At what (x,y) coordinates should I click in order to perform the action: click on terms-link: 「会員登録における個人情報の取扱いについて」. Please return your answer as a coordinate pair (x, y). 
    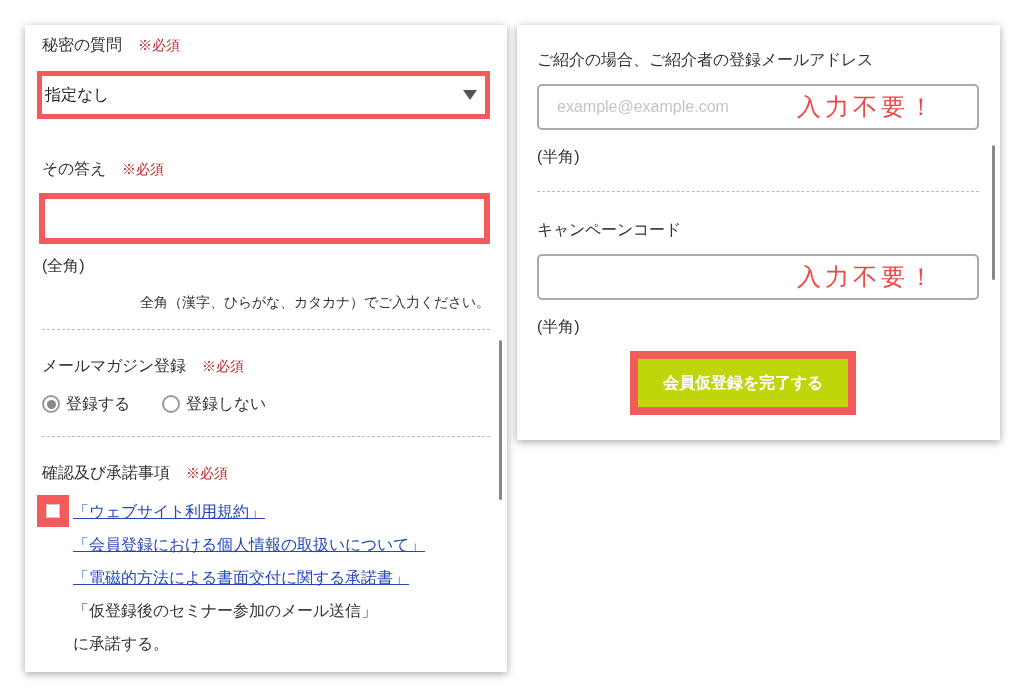
    Looking at the image, I should click on (249, 544).